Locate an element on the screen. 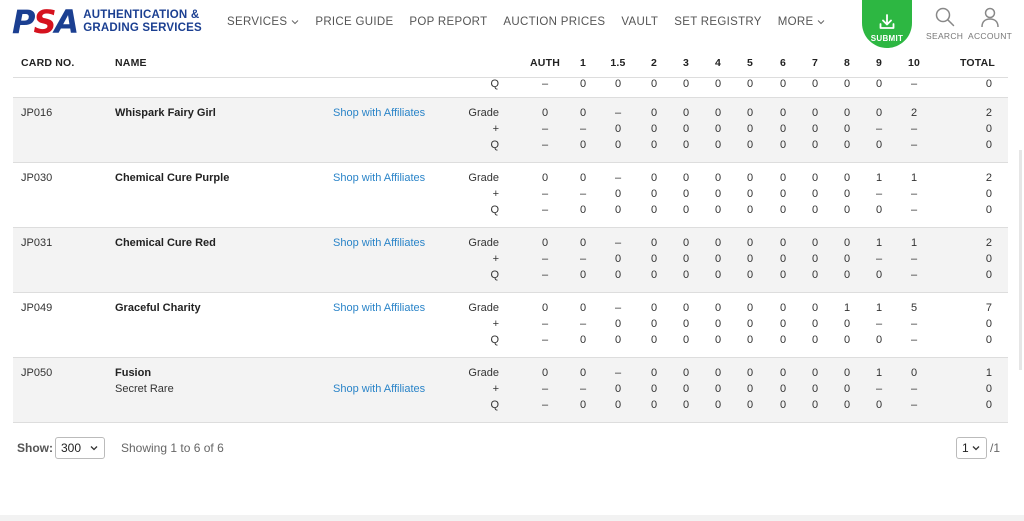  column-header-9: 9 is located at coordinates (879, 63).